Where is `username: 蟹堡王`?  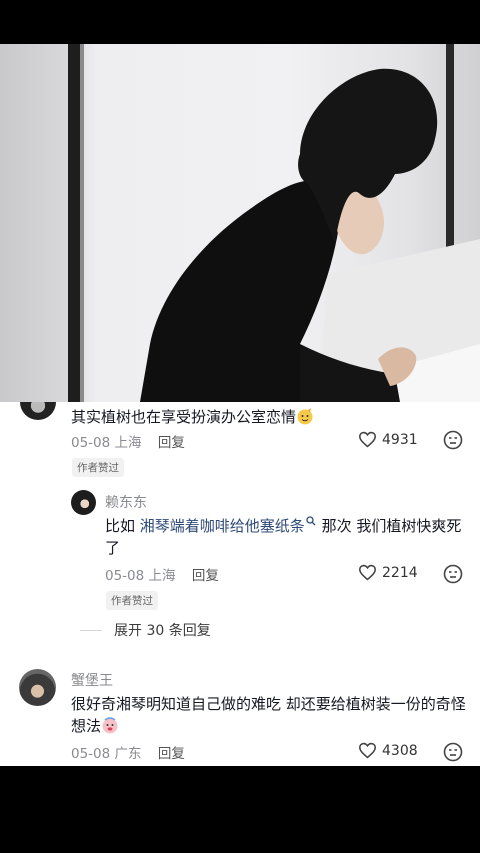
username: 蟹堡王 is located at coordinates (92, 680).